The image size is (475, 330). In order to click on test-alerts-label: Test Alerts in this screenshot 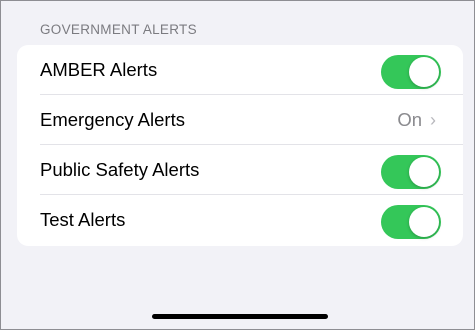, I will do `click(83, 219)`.